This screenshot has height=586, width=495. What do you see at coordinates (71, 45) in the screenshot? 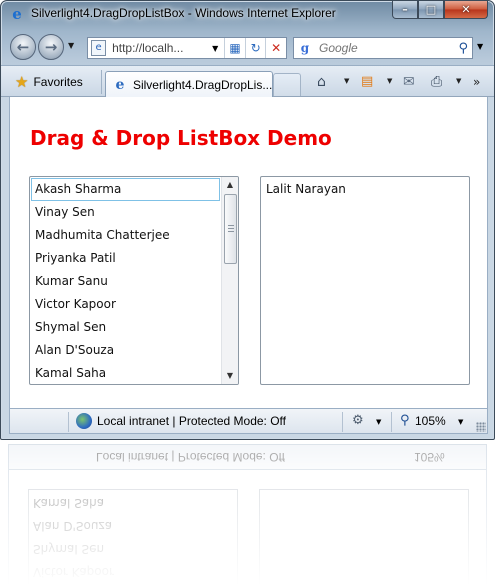
I see `recent-pages-dropdown-icon: ▼` at bounding box center [71, 45].